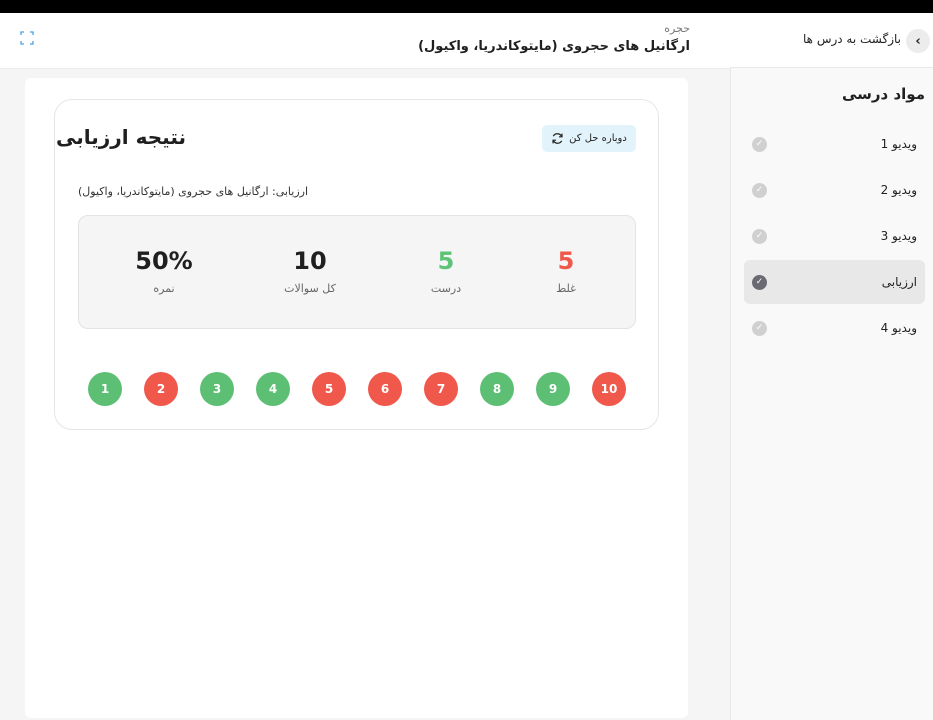  I want to click on stat-score: 50% نمره, so click(164, 270).